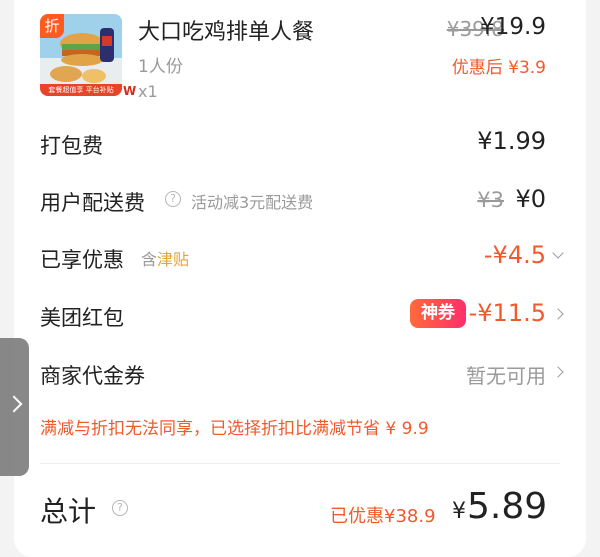 This screenshot has height=557, width=600. What do you see at coordinates (160, 67) in the screenshot?
I see `product-spec: 1人份` at bounding box center [160, 67].